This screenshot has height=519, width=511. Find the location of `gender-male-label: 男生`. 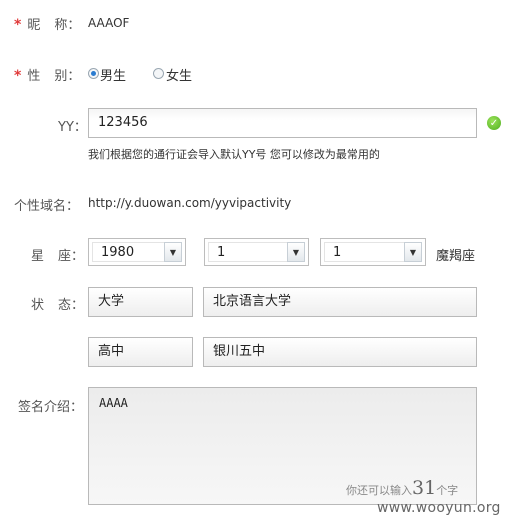

gender-male-label: 男生 is located at coordinates (113, 74).